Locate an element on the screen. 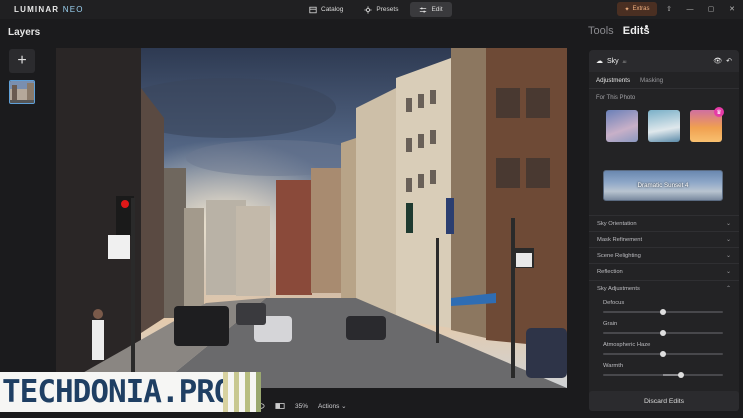 This screenshot has width=743, height=418. sky-subtabs: Adjustments Masking is located at coordinates (664, 80).